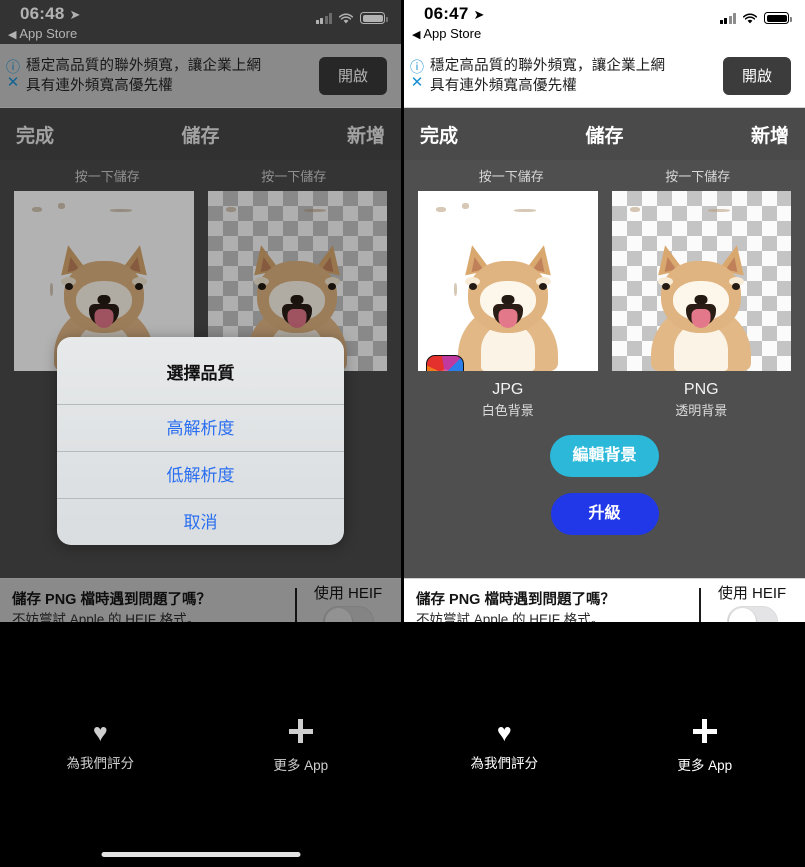 This screenshot has height=867, width=805. What do you see at coordinates (416, 35) in the screenshot?
I see `triangle-left-icon: ◀` at bounding box center [416, 35].